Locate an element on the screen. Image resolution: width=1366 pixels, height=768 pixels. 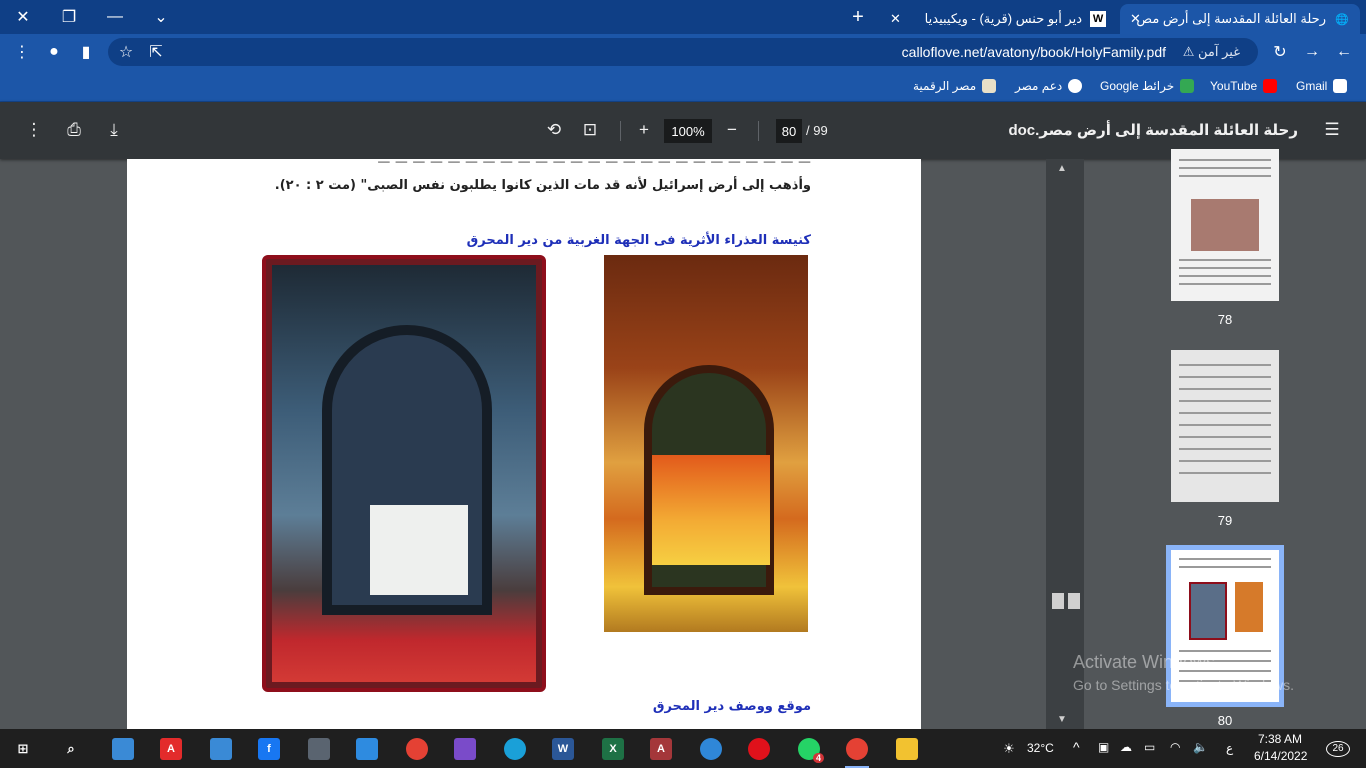
fit-page-icon: ⊡ is located at coordinates (590, 130).